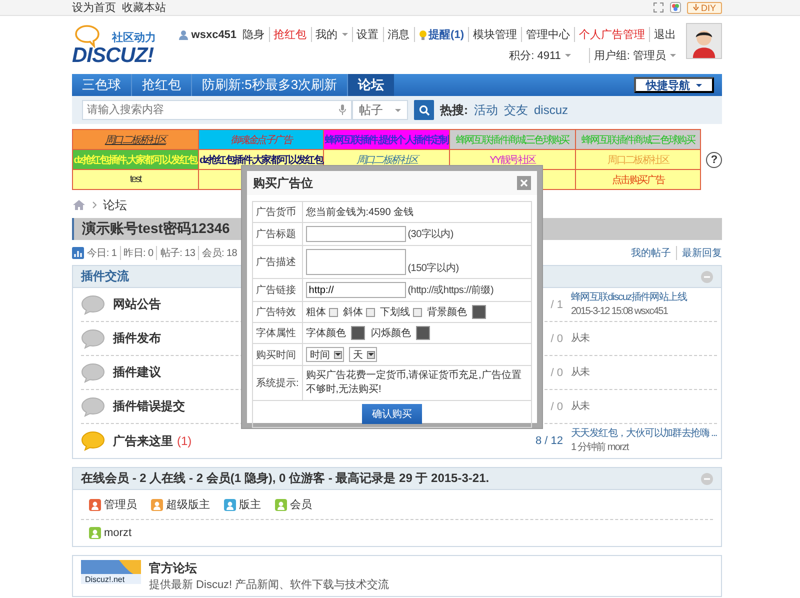 The width and height of the screenshot is (800, 598). What do you see at coordinates (115, 205) in the screenshot?
I see `breadcrumb-link: 论坛` at bounding box center [115, 205].